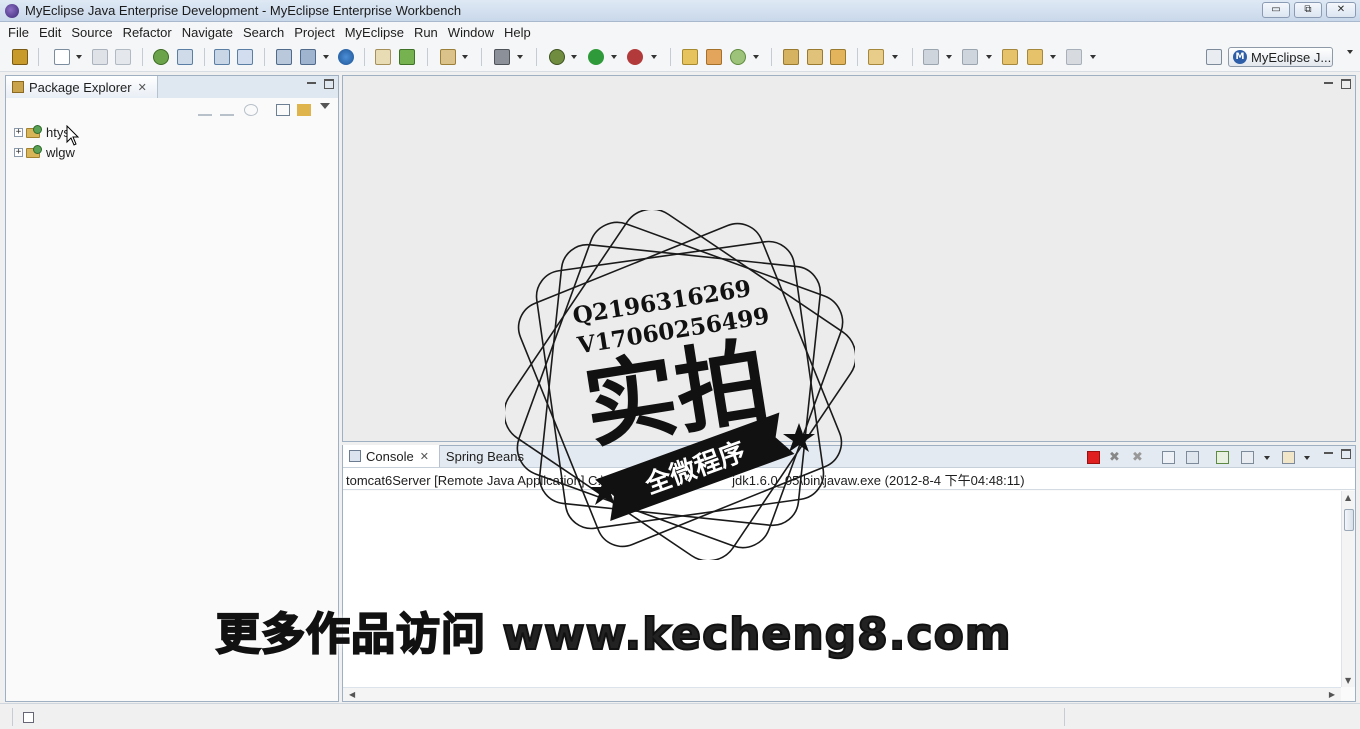 This screenshot has height=729, width=1360. Describe the element at coordinates (714, 57) in the screenshot. I see `new-interface-icon` at that location.